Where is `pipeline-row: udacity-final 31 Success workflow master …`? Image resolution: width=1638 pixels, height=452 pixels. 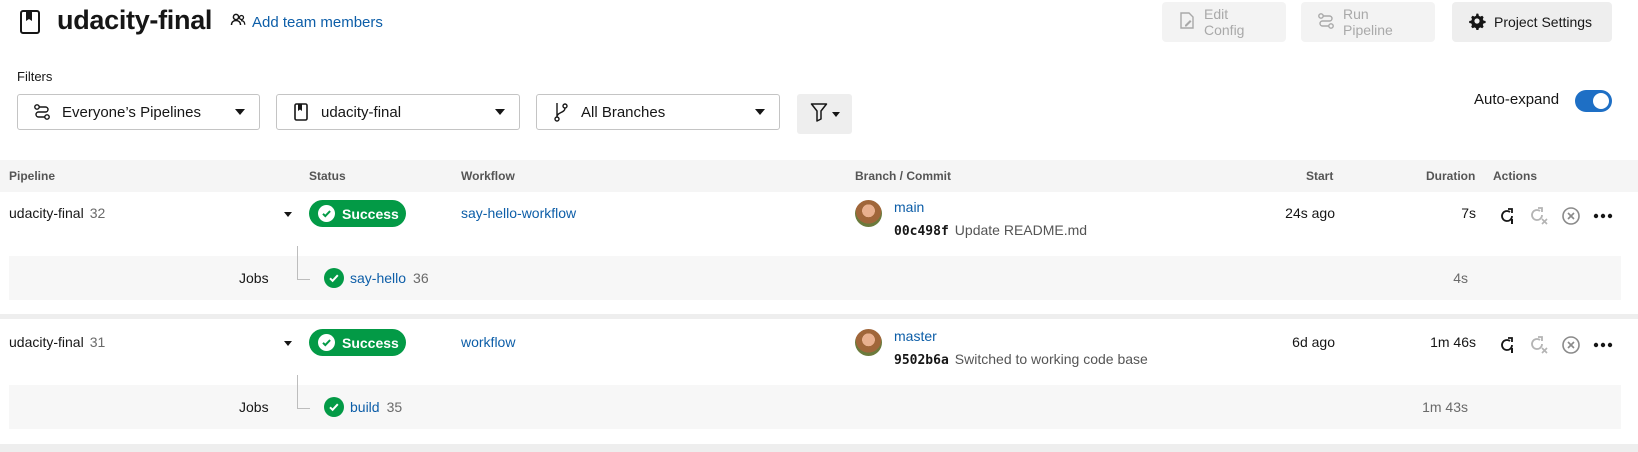 pipeline-row: udacity-final 31 Success workflow master … is located at coordinates (819, 351).